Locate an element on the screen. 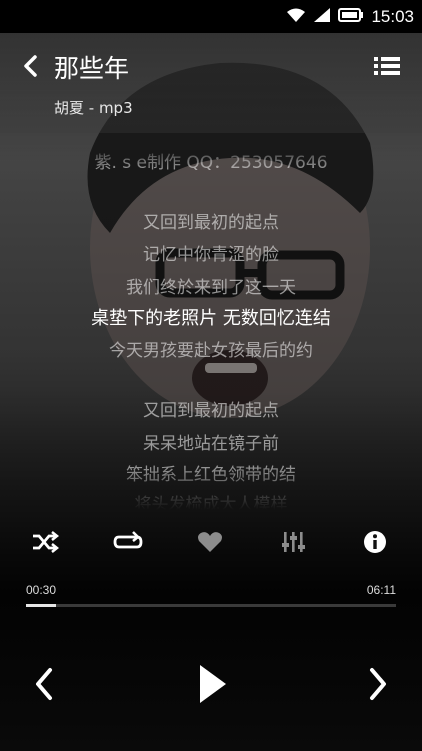 The height and width of the screenshot is (751, 422). shuffle-button is located at coordinates (45, 542).